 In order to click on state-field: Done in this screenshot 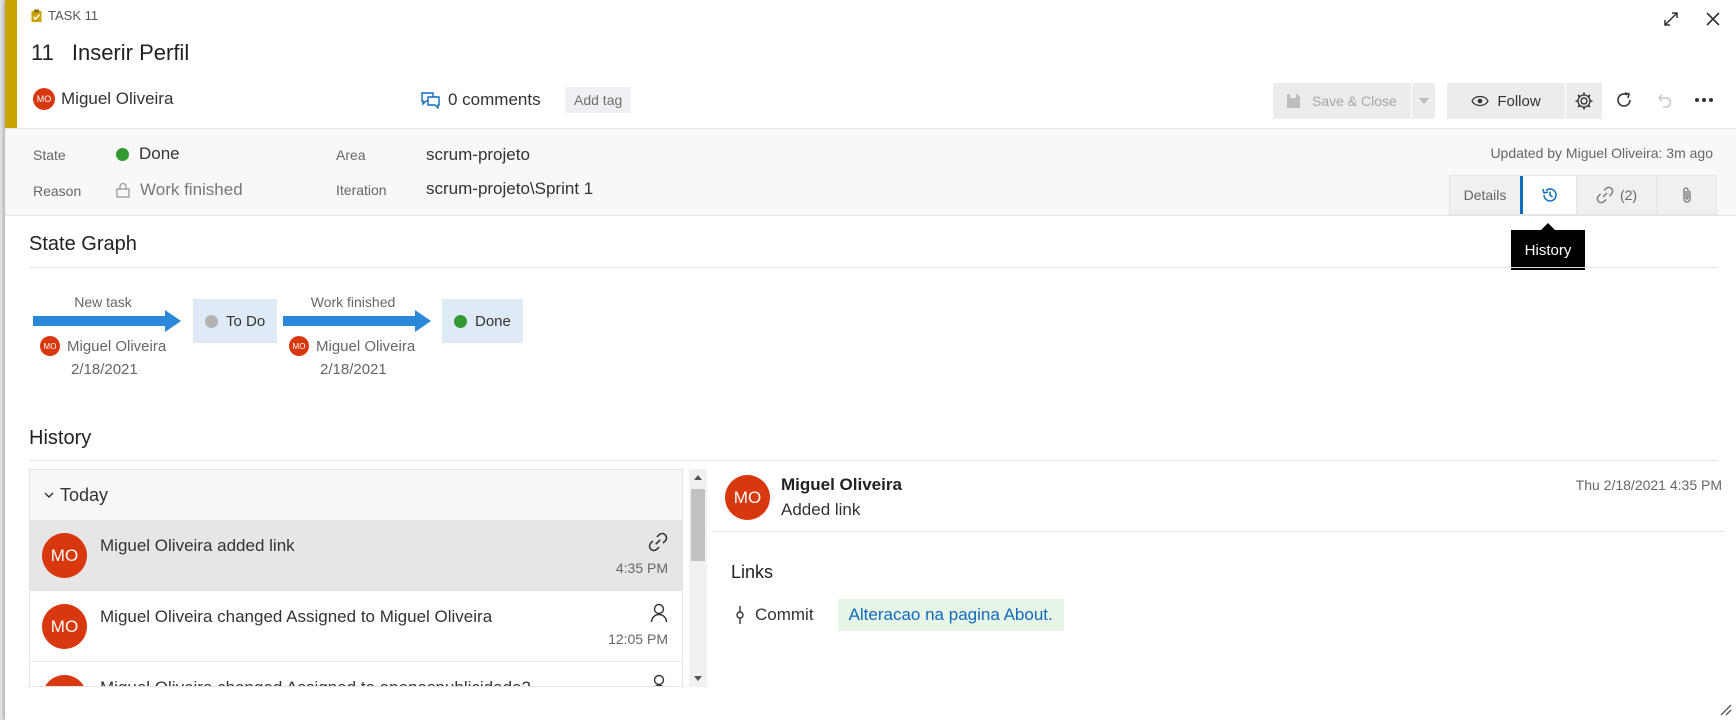, I will do `click(148, 154)`.